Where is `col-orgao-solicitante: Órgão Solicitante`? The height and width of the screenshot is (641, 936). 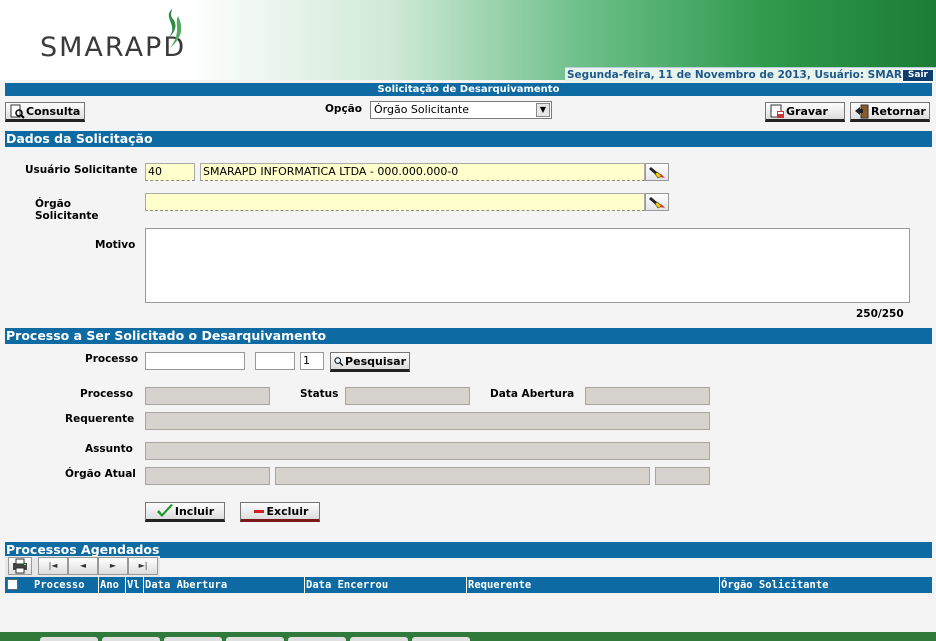 col-orgao-solicitante: Órgão Solicitante is located at coordinates (825, 585).